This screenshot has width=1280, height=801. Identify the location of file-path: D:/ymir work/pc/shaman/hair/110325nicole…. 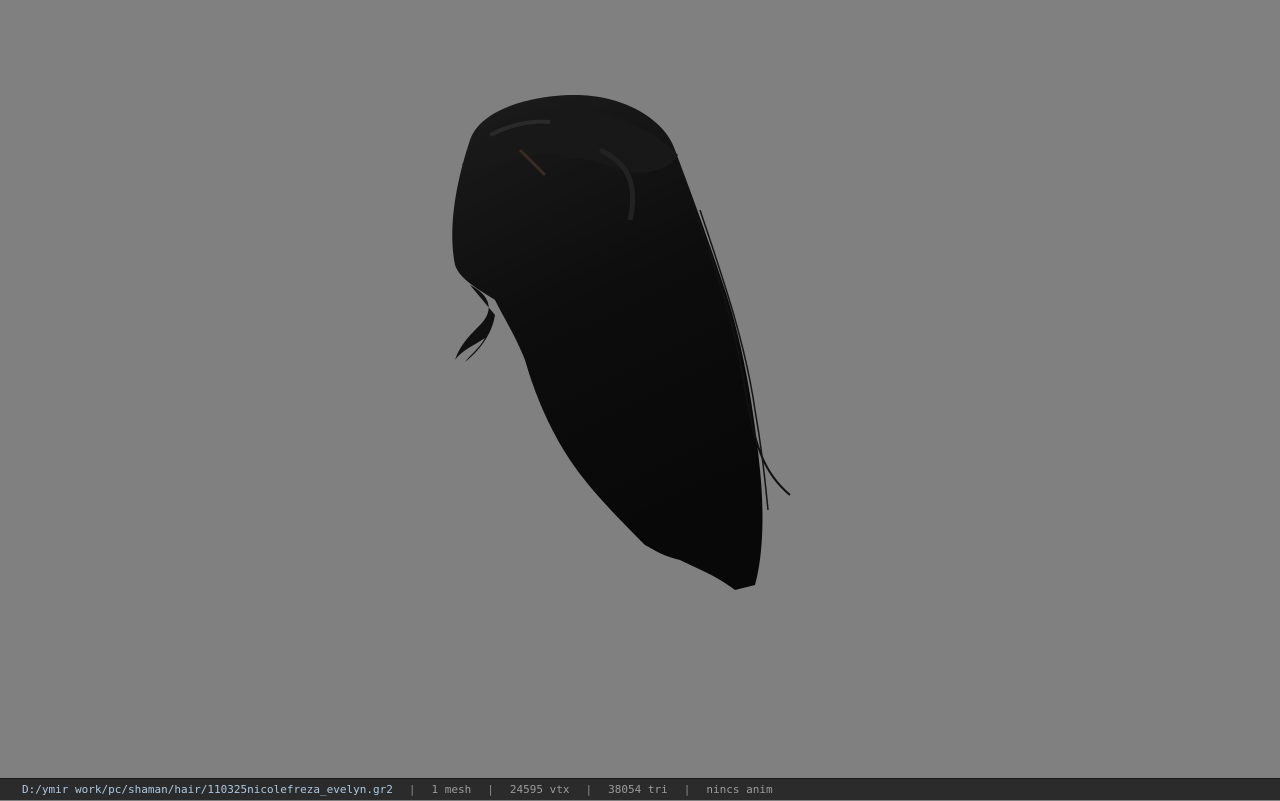
(207, 789).